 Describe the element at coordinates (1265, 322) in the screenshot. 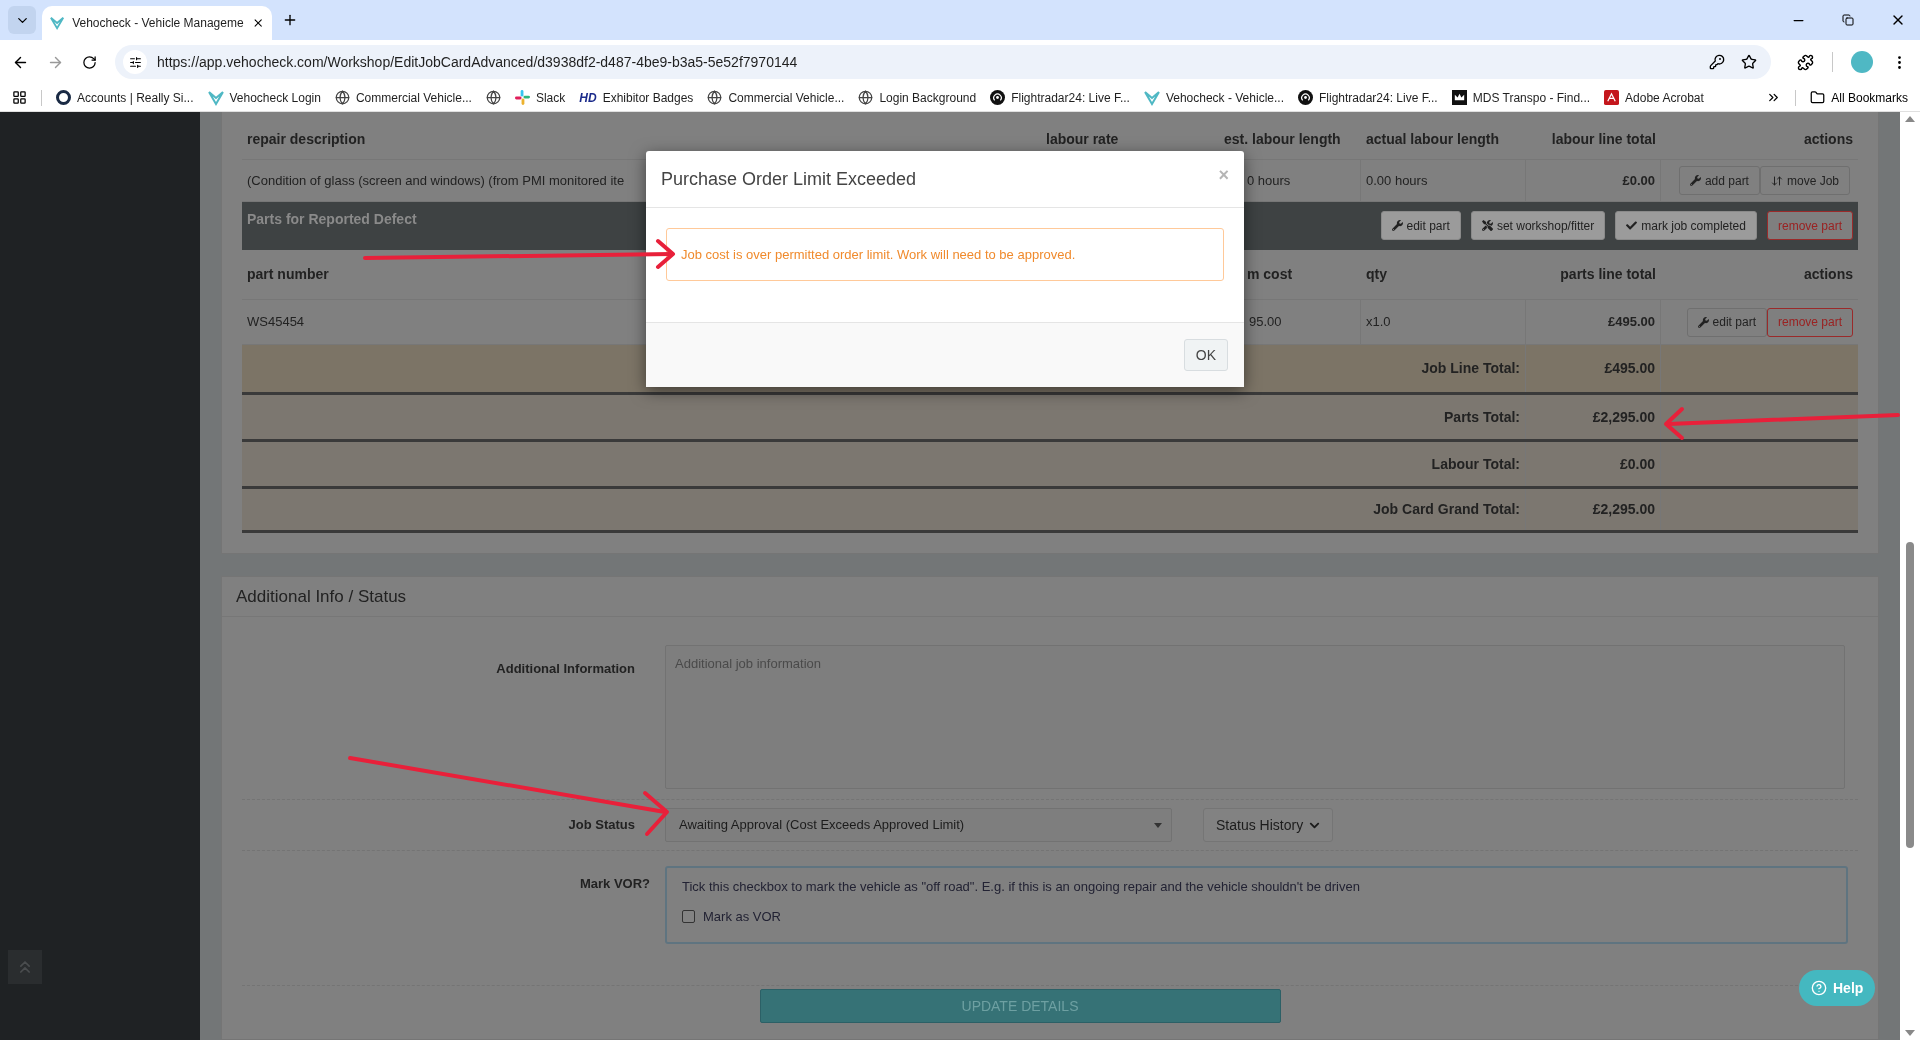

I see `table-cell-text: 95.00` at that location.